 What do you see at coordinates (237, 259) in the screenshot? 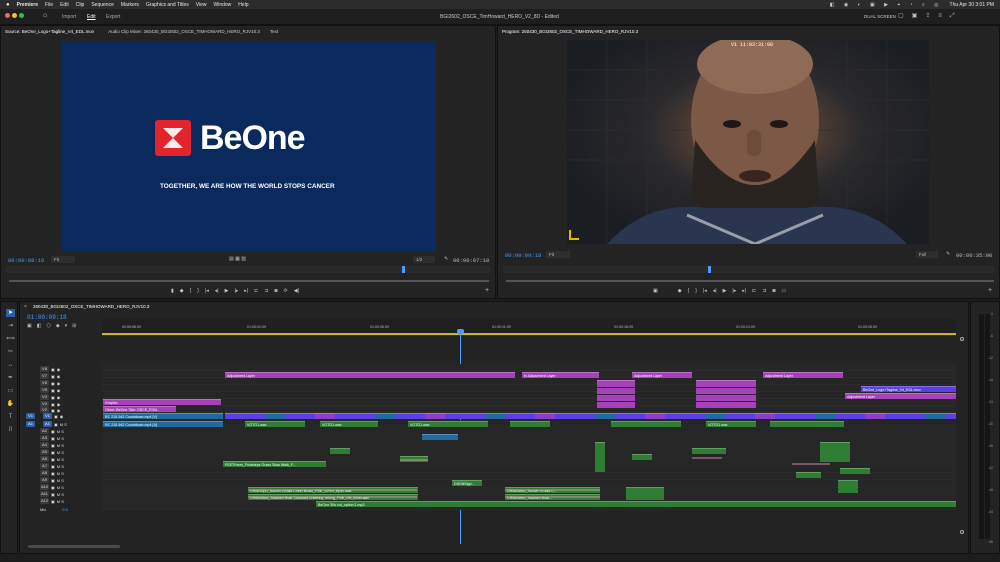
I see `source-settings-icon: ▤ ▦ ▧` at bounding box center [237, 259].